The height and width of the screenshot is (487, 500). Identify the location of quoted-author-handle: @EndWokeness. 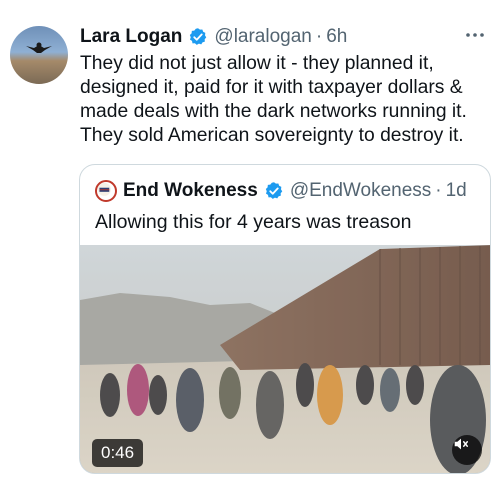
(360, 191).